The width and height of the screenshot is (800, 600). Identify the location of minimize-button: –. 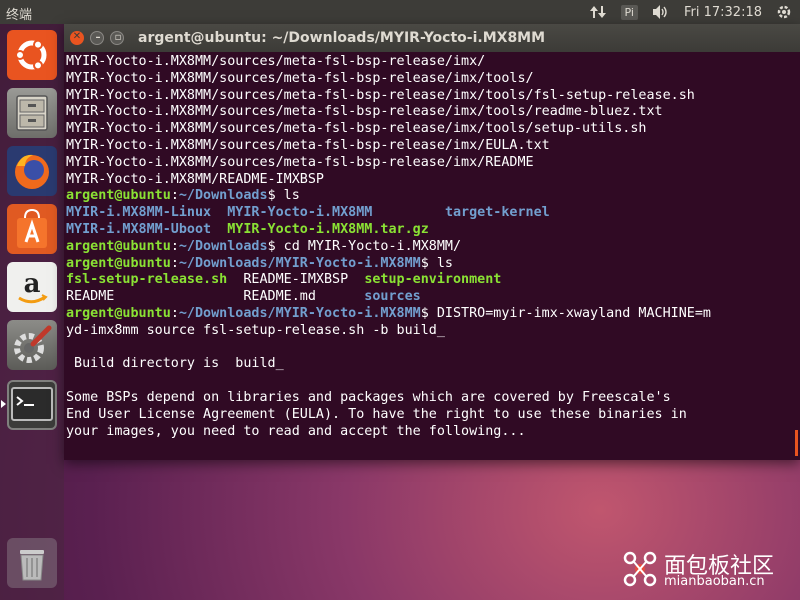
(97, 38).